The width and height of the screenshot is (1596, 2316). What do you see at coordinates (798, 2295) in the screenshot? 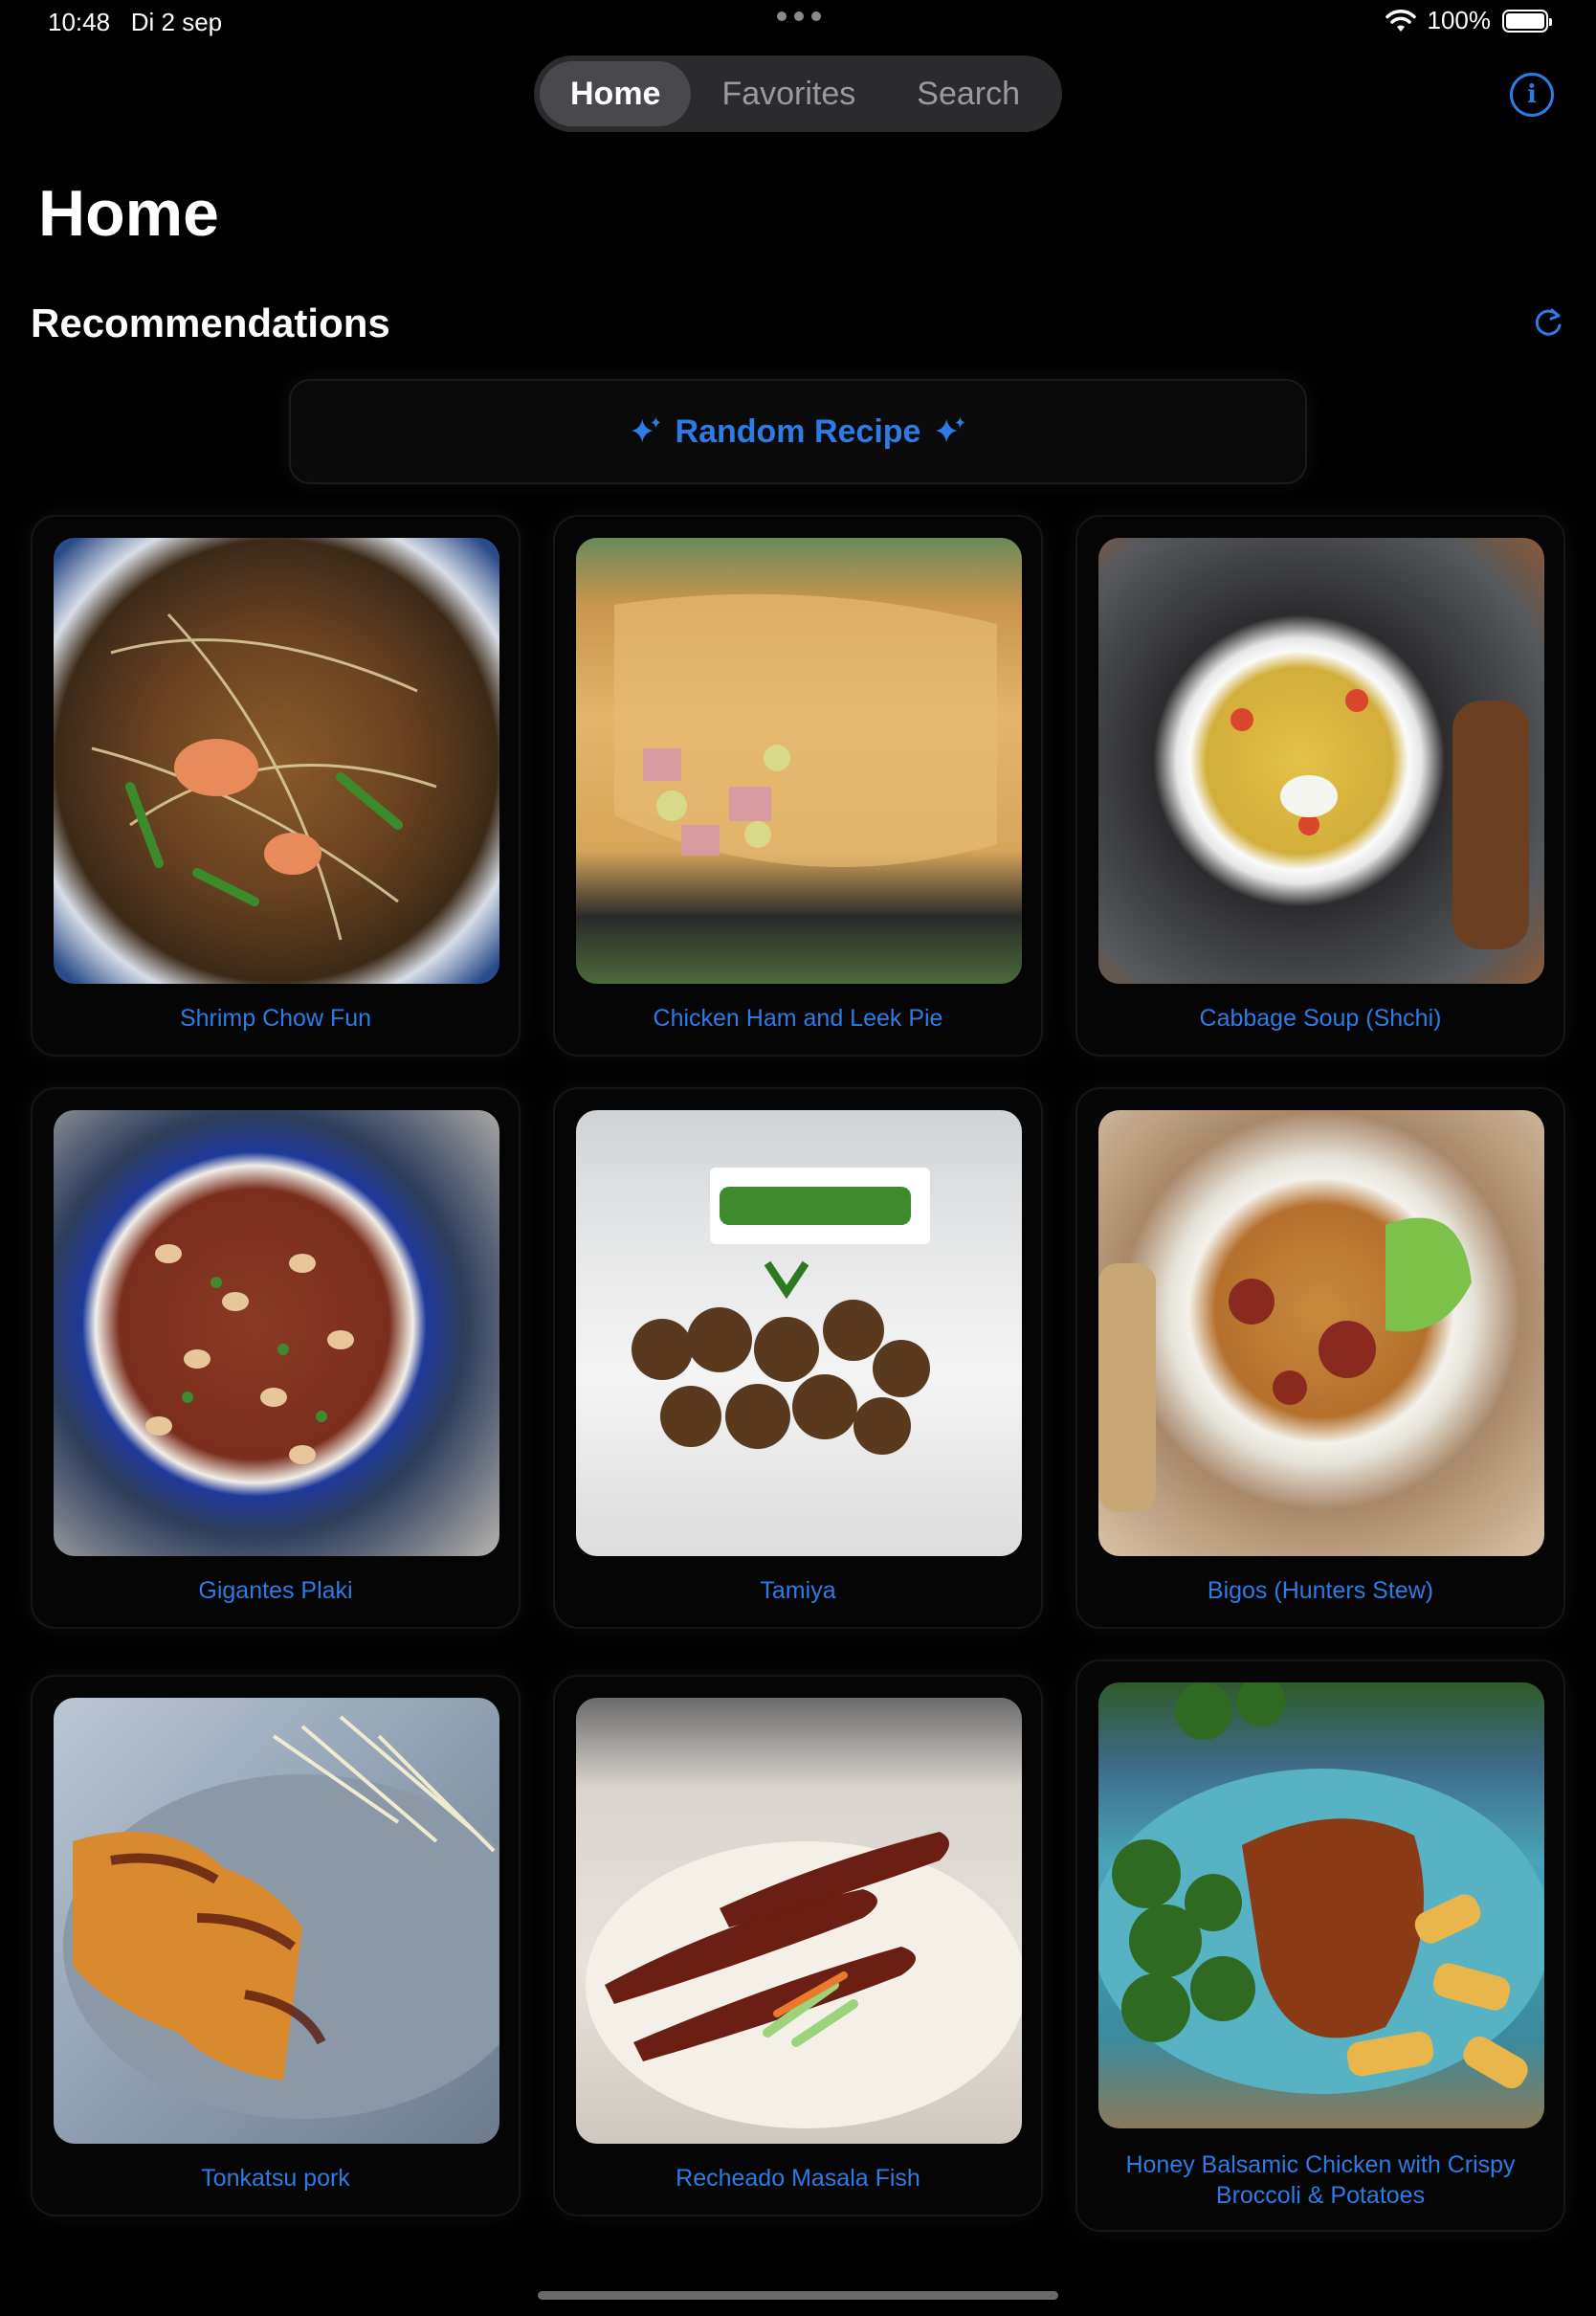
I see `home-indicator` at bounding box center [798, 2295].